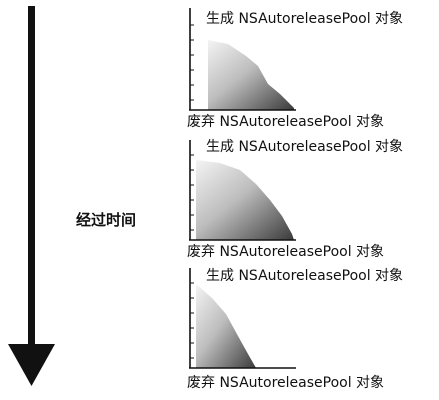  I want to click on panel-3-release-label: 废弃 NSAutoreleasePool 对象, so click(286, 383).